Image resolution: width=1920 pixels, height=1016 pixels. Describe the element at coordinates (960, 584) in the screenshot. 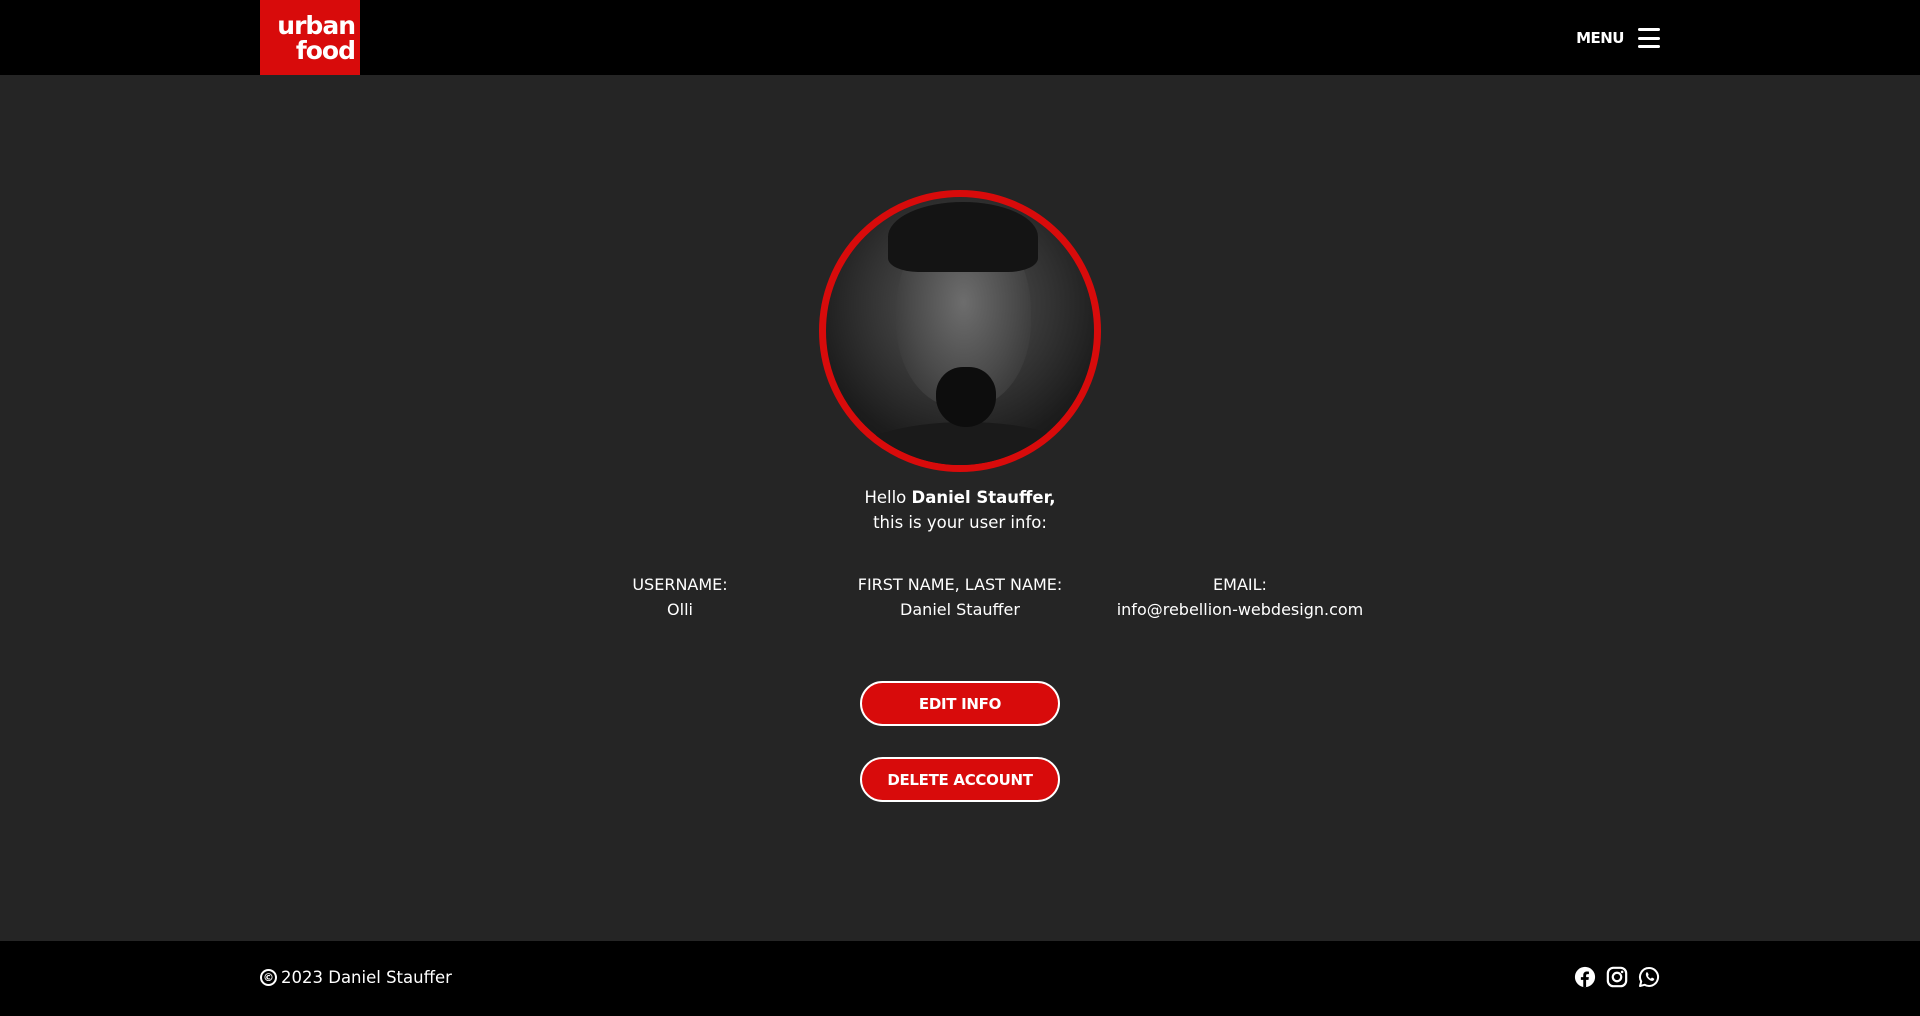

I see `fullname-label: FIRST NAME, LAST NAME:` at that location.